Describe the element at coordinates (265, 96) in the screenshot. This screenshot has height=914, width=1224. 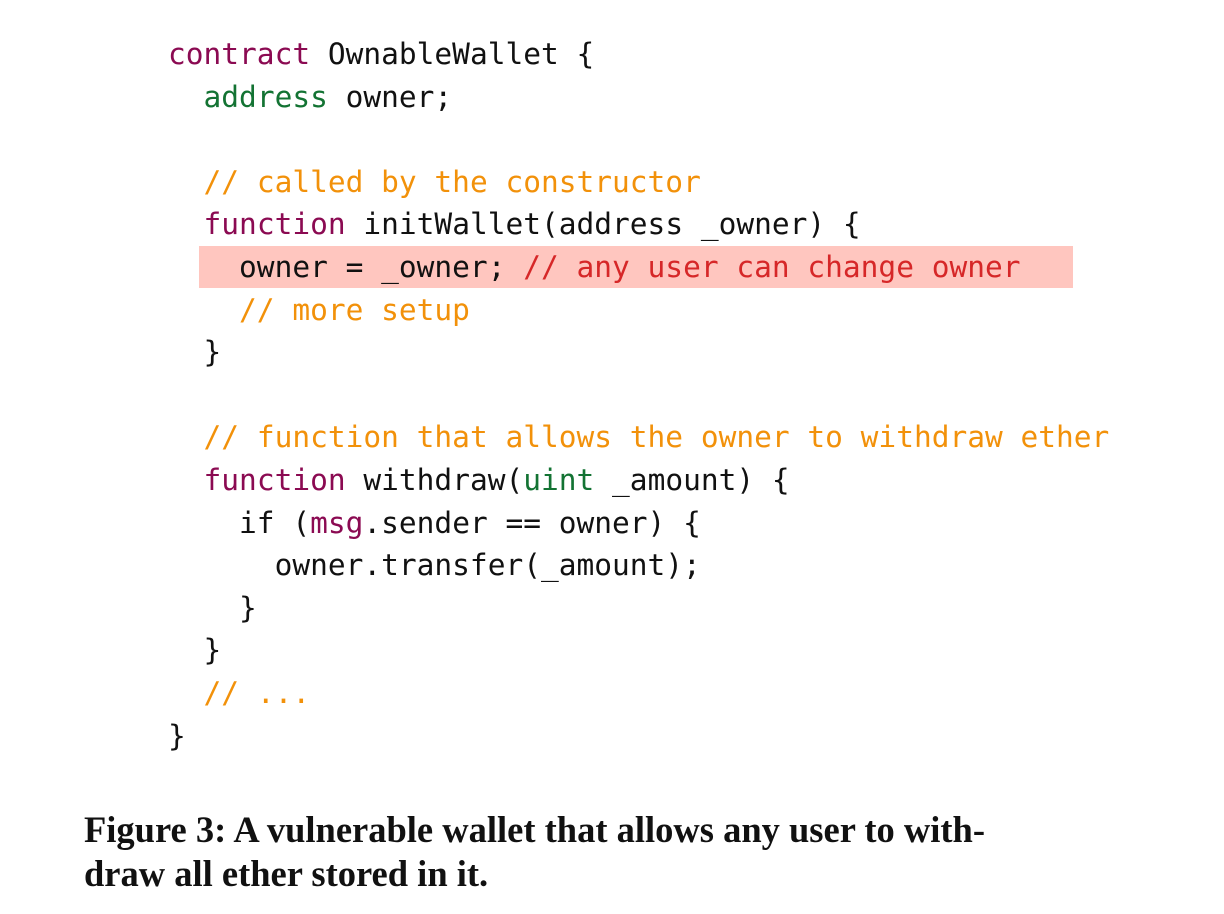
I see `code-token-type: address` at that location.